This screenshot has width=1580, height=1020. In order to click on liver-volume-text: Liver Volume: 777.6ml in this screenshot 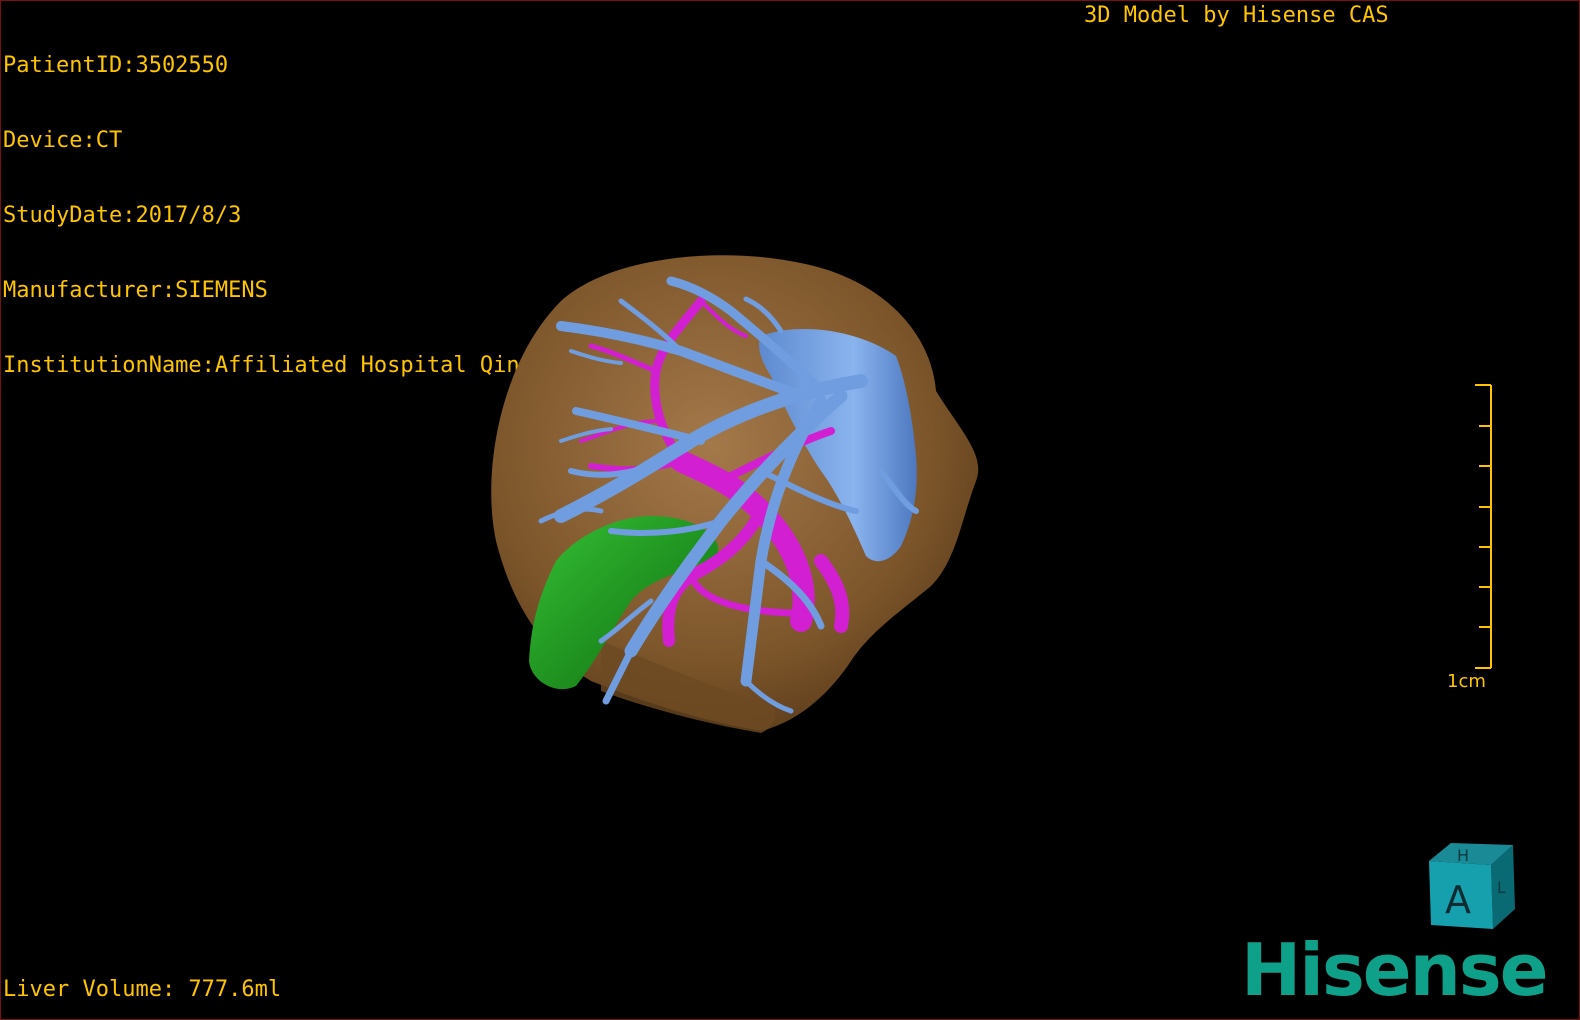, I will do `click(142, 989)`.